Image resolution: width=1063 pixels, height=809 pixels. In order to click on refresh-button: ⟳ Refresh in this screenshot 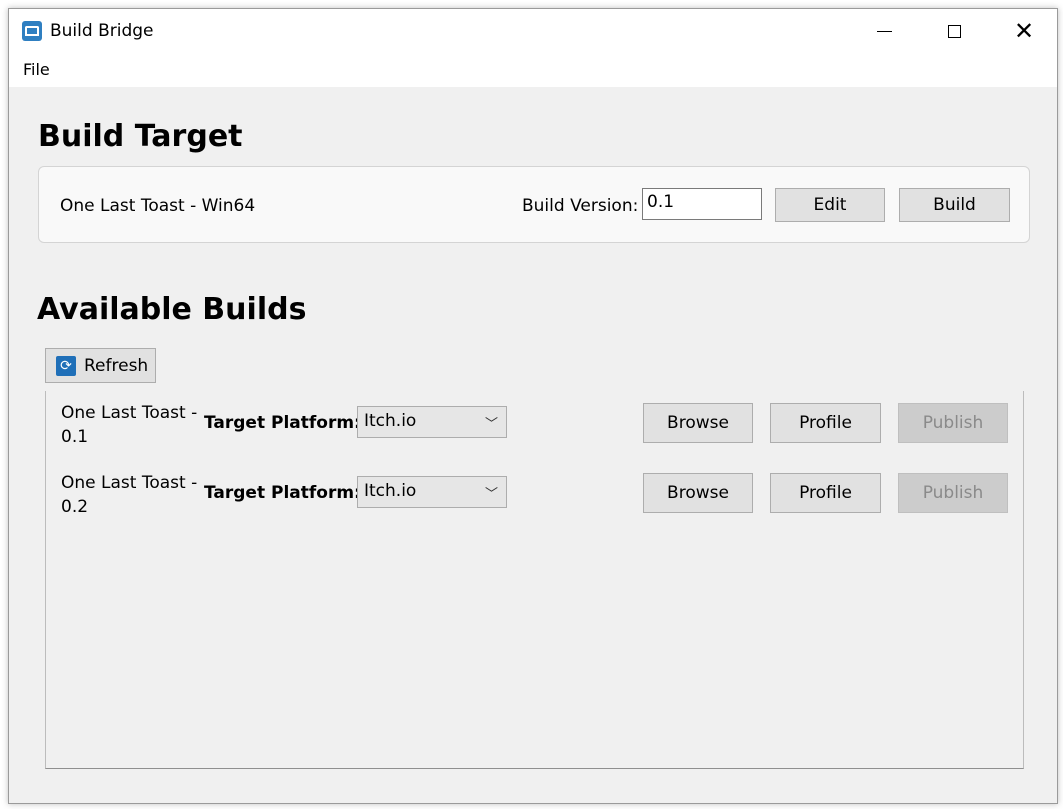, I will do `click(100, 365)`.